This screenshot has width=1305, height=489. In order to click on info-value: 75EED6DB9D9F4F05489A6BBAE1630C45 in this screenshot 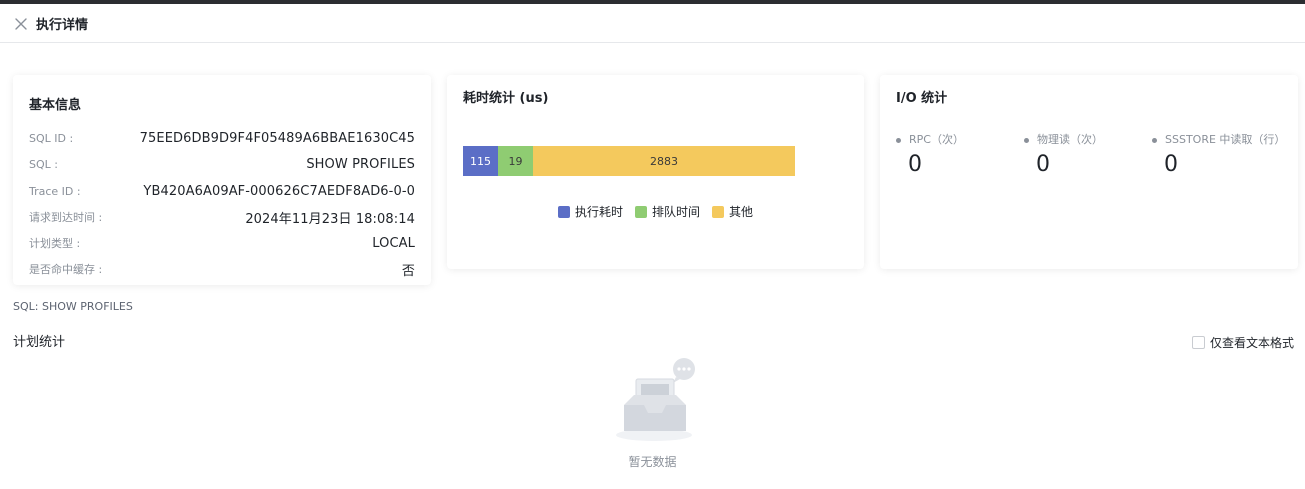, I will do `click(277, 138)`.